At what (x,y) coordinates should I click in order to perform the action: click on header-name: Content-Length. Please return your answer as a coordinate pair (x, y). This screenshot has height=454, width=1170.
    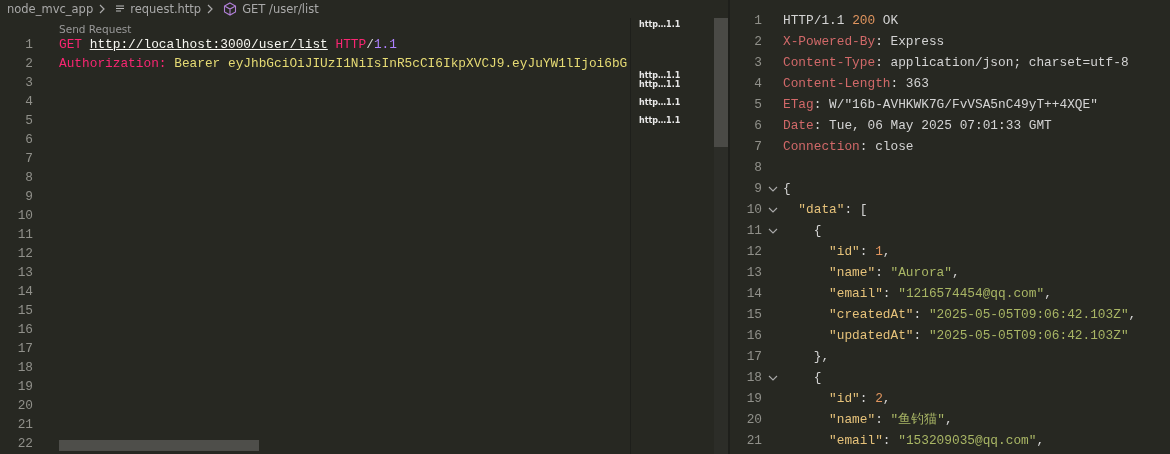
    Looking at the image, I should click on (837, 83).